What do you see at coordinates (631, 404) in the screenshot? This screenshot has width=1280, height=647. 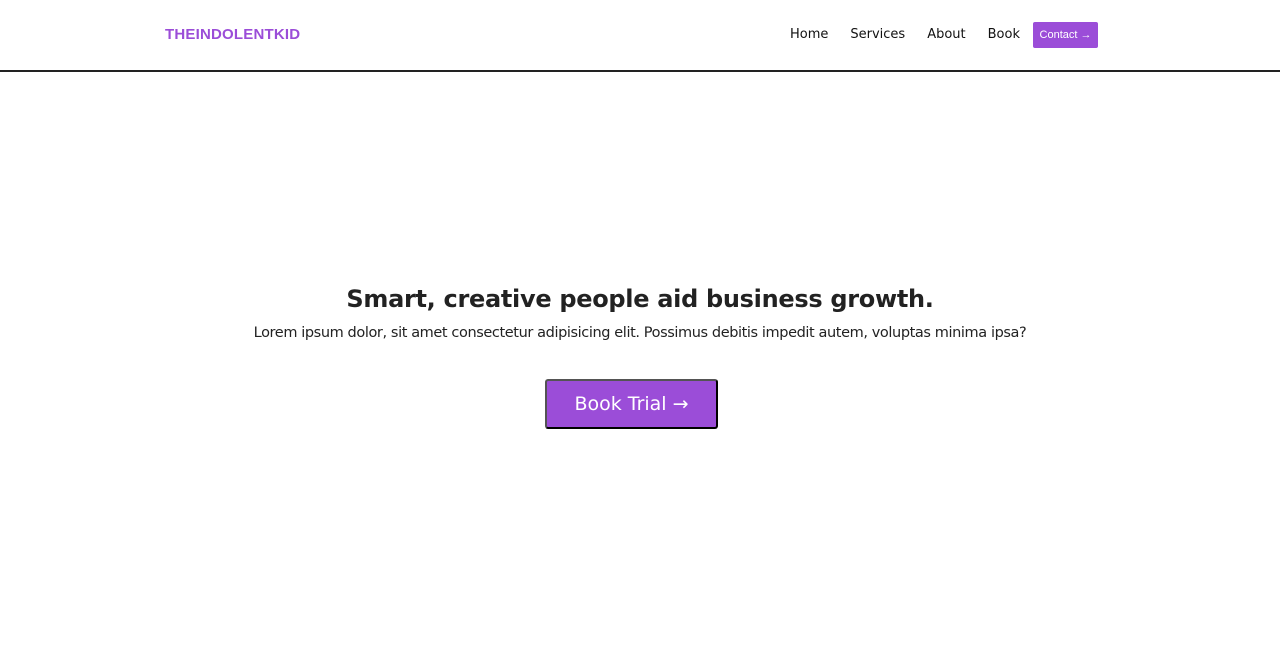 I see `book-trial-button: Book Trial →` at bounding box center [631, 404].